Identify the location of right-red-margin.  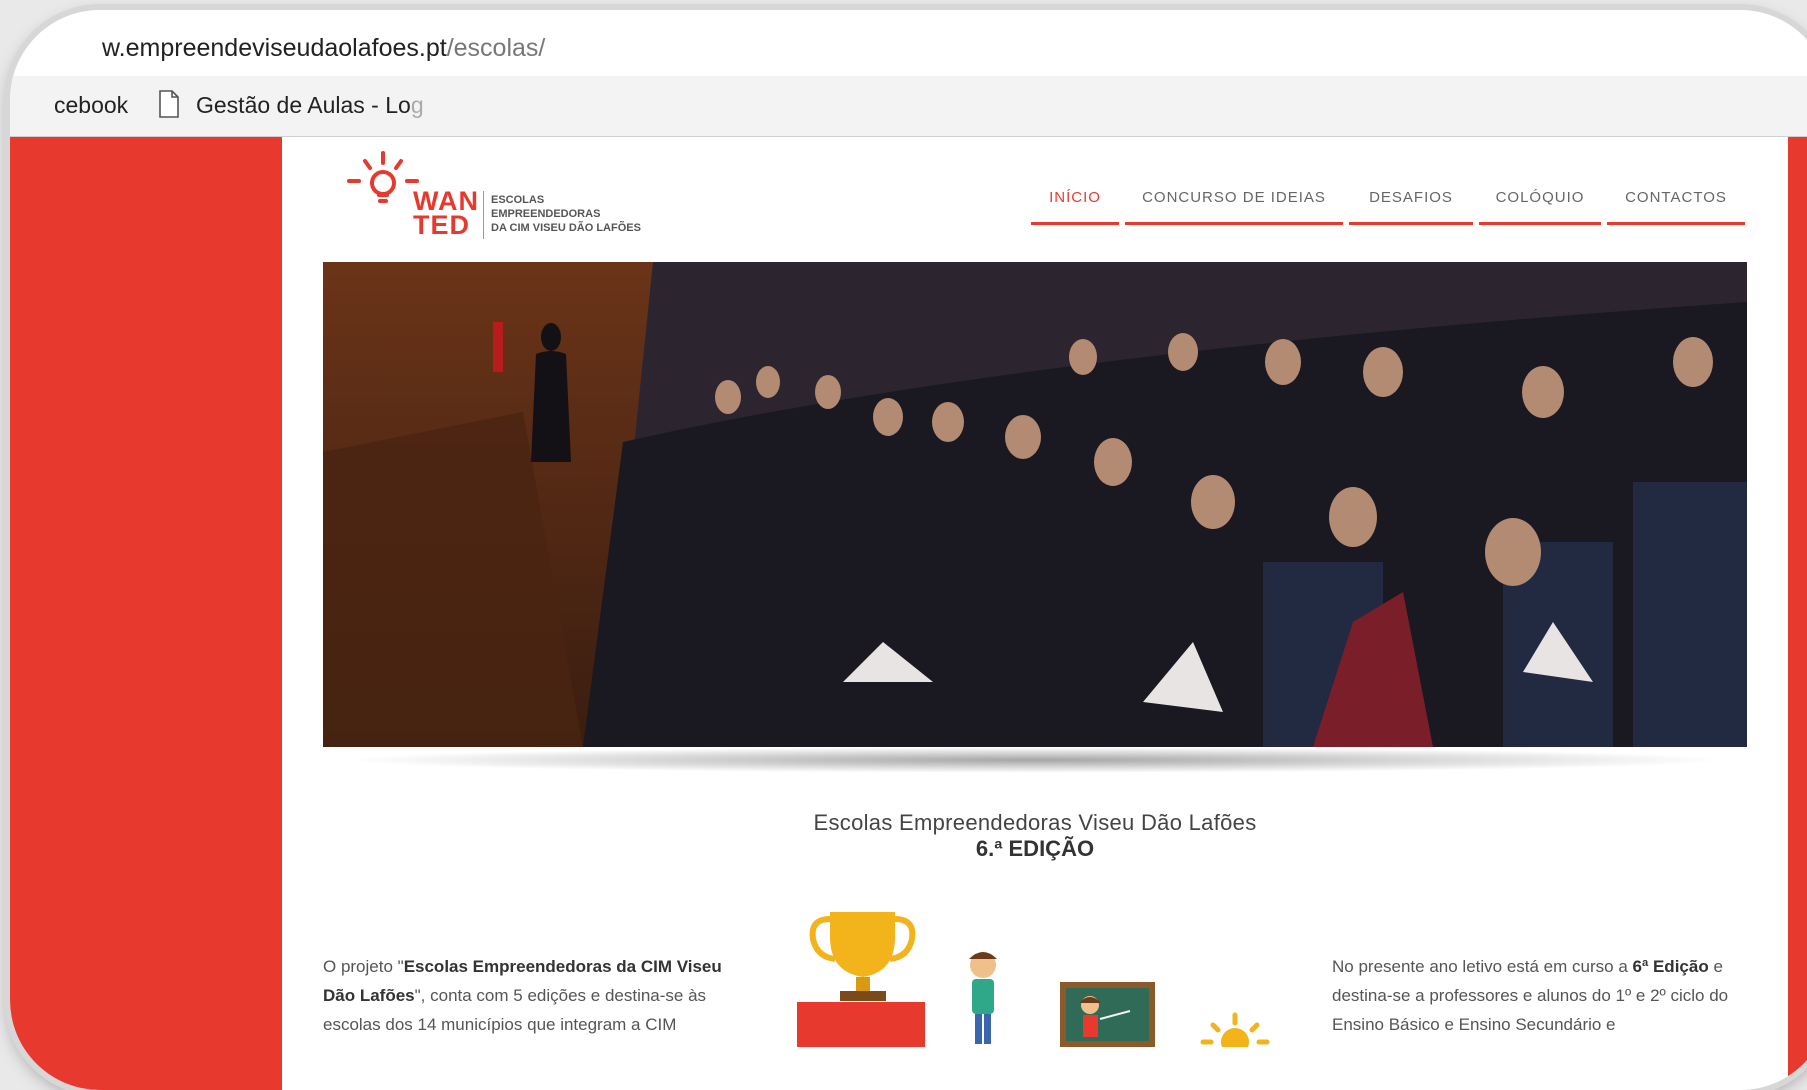
(1797, 613).